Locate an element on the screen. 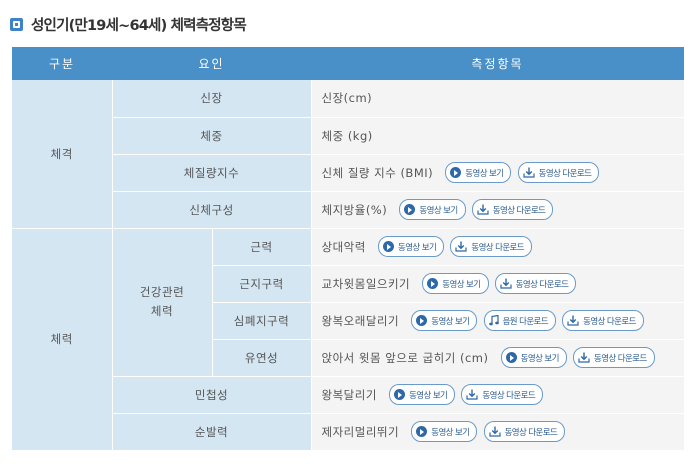 This screenshot has width=695, height=464. header-items: 측정항목 is located at coordinates (497, 63).